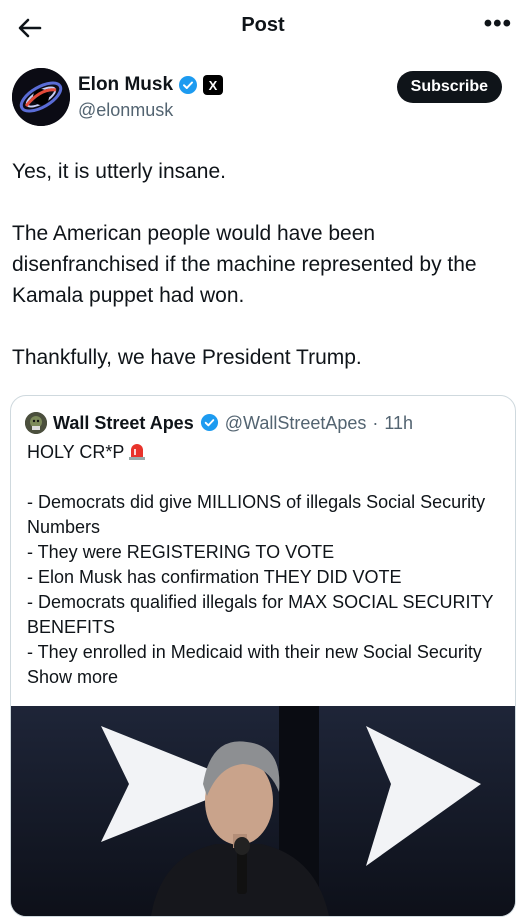  I want to click on author-name-row: Elon Musk X, so click(151, 85).